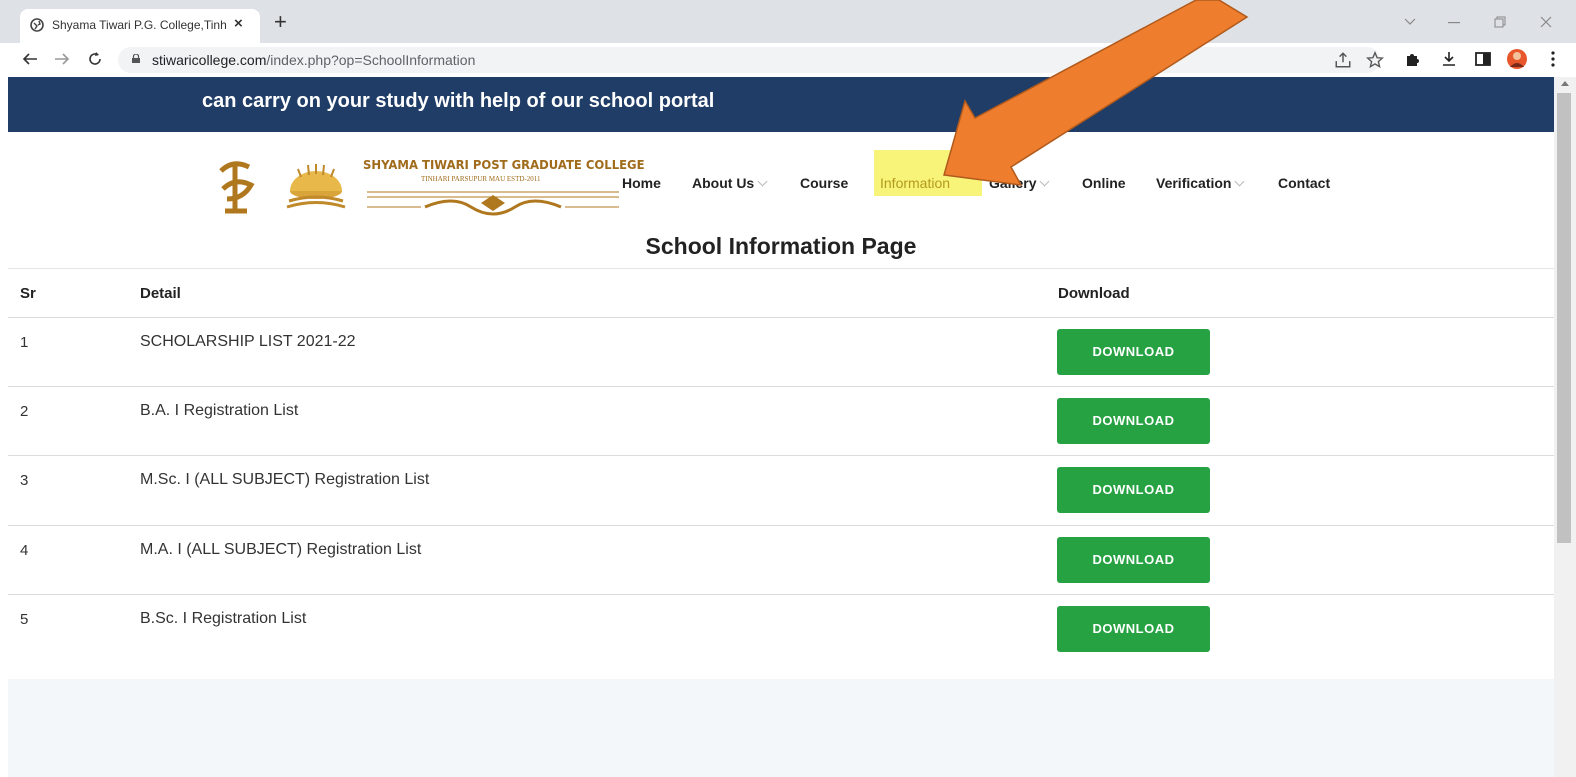  I want to click on browser-tab: Shyama Tiwari P.G. College,Tinha ×, so click(140, 26).